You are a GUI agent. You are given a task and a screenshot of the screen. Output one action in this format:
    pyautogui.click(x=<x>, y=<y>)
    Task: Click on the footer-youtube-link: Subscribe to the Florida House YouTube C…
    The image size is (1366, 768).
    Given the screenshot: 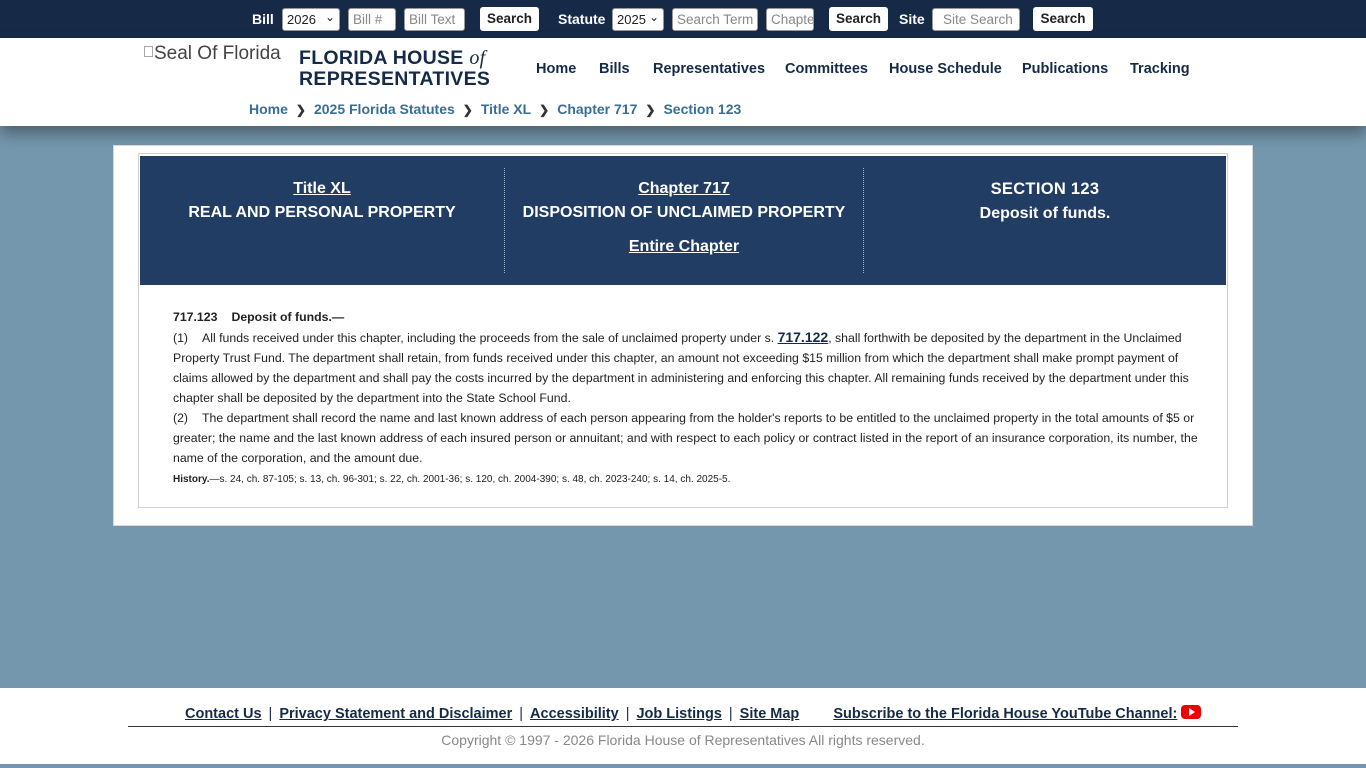 What is the action you would take?
    pyautogui.click(x=1005, y=714)
    